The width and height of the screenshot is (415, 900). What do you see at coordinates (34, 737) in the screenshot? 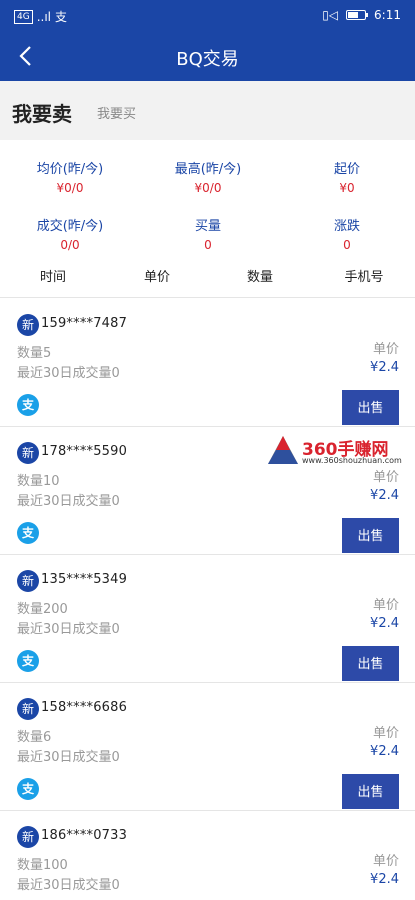
I see `listing-quantity: 数量6` at bounding box center [34, 737].